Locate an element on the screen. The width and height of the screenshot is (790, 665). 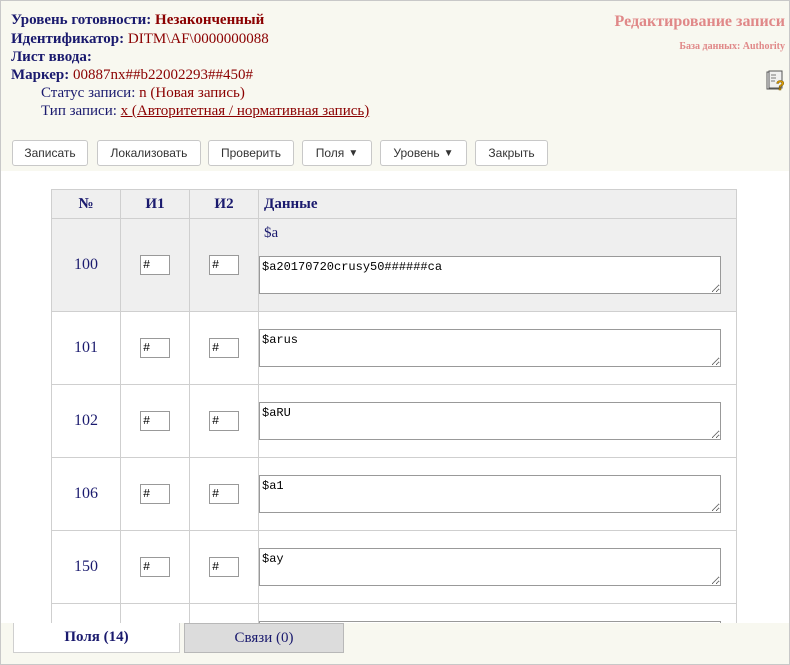
field-tag: 102 is located at coordinates (86, 421).